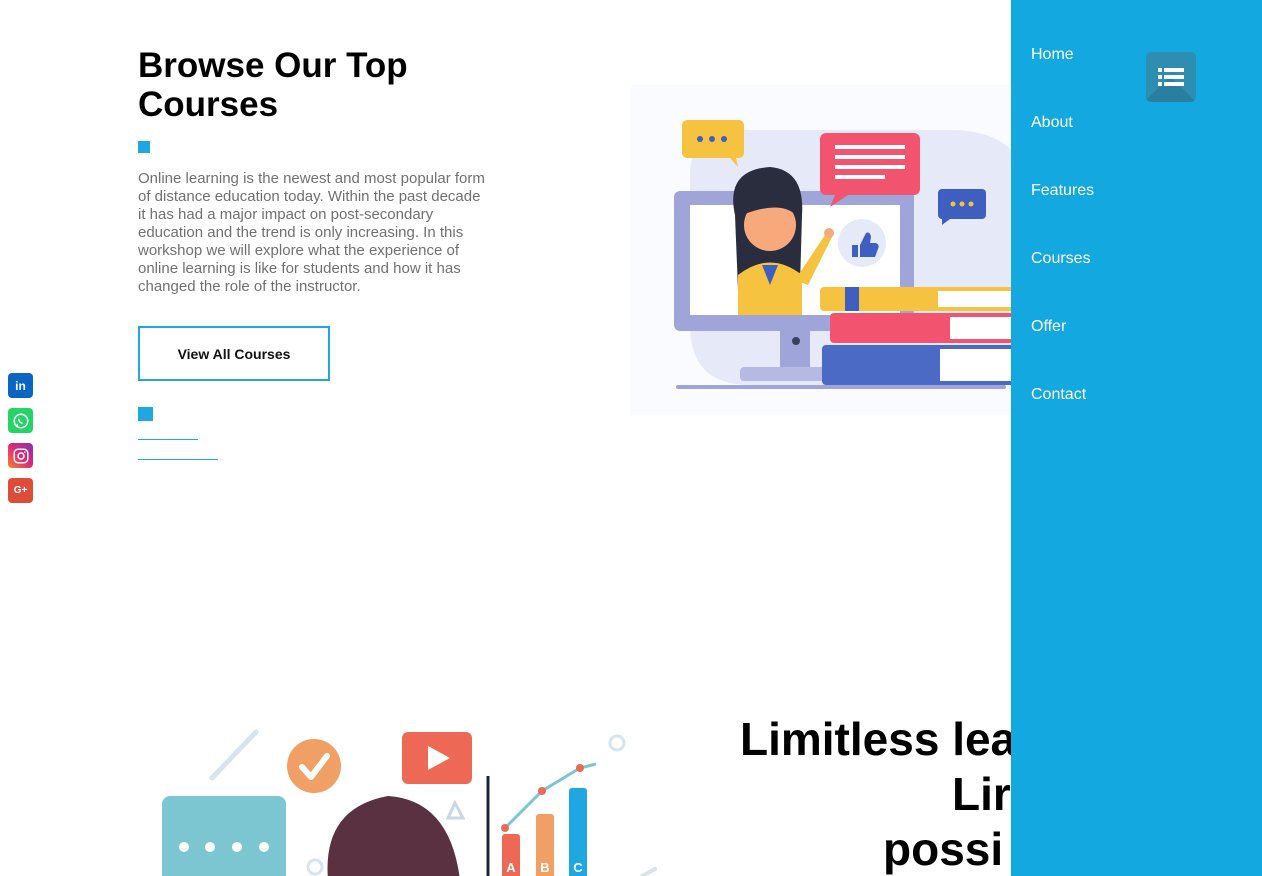 The width and height of the screenshot is (1262, 876). I want to click on bar-label-a: A, so click(511, 867).